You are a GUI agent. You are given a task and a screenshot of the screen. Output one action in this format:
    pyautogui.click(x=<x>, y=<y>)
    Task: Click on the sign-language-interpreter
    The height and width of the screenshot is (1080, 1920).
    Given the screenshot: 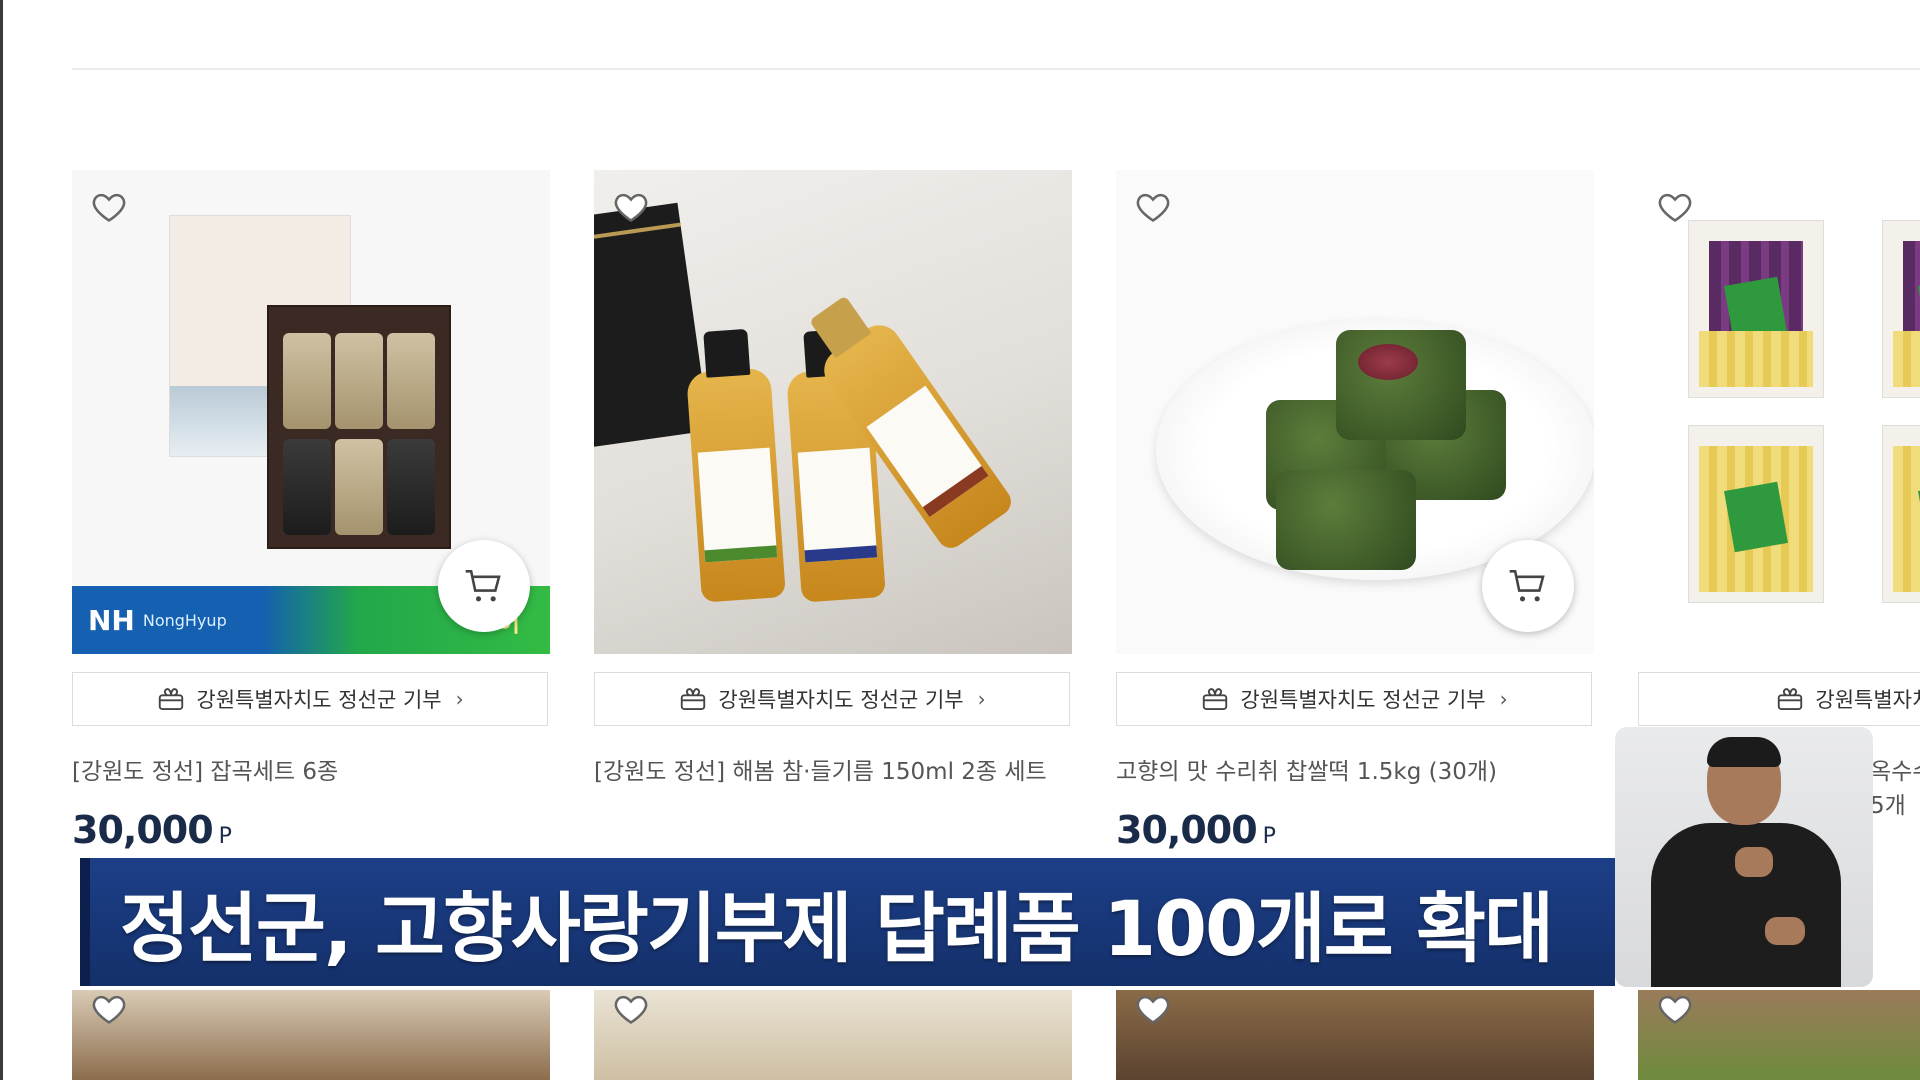 What is the action you would take?
    pyautogui.click(x=1744, y=857)
    